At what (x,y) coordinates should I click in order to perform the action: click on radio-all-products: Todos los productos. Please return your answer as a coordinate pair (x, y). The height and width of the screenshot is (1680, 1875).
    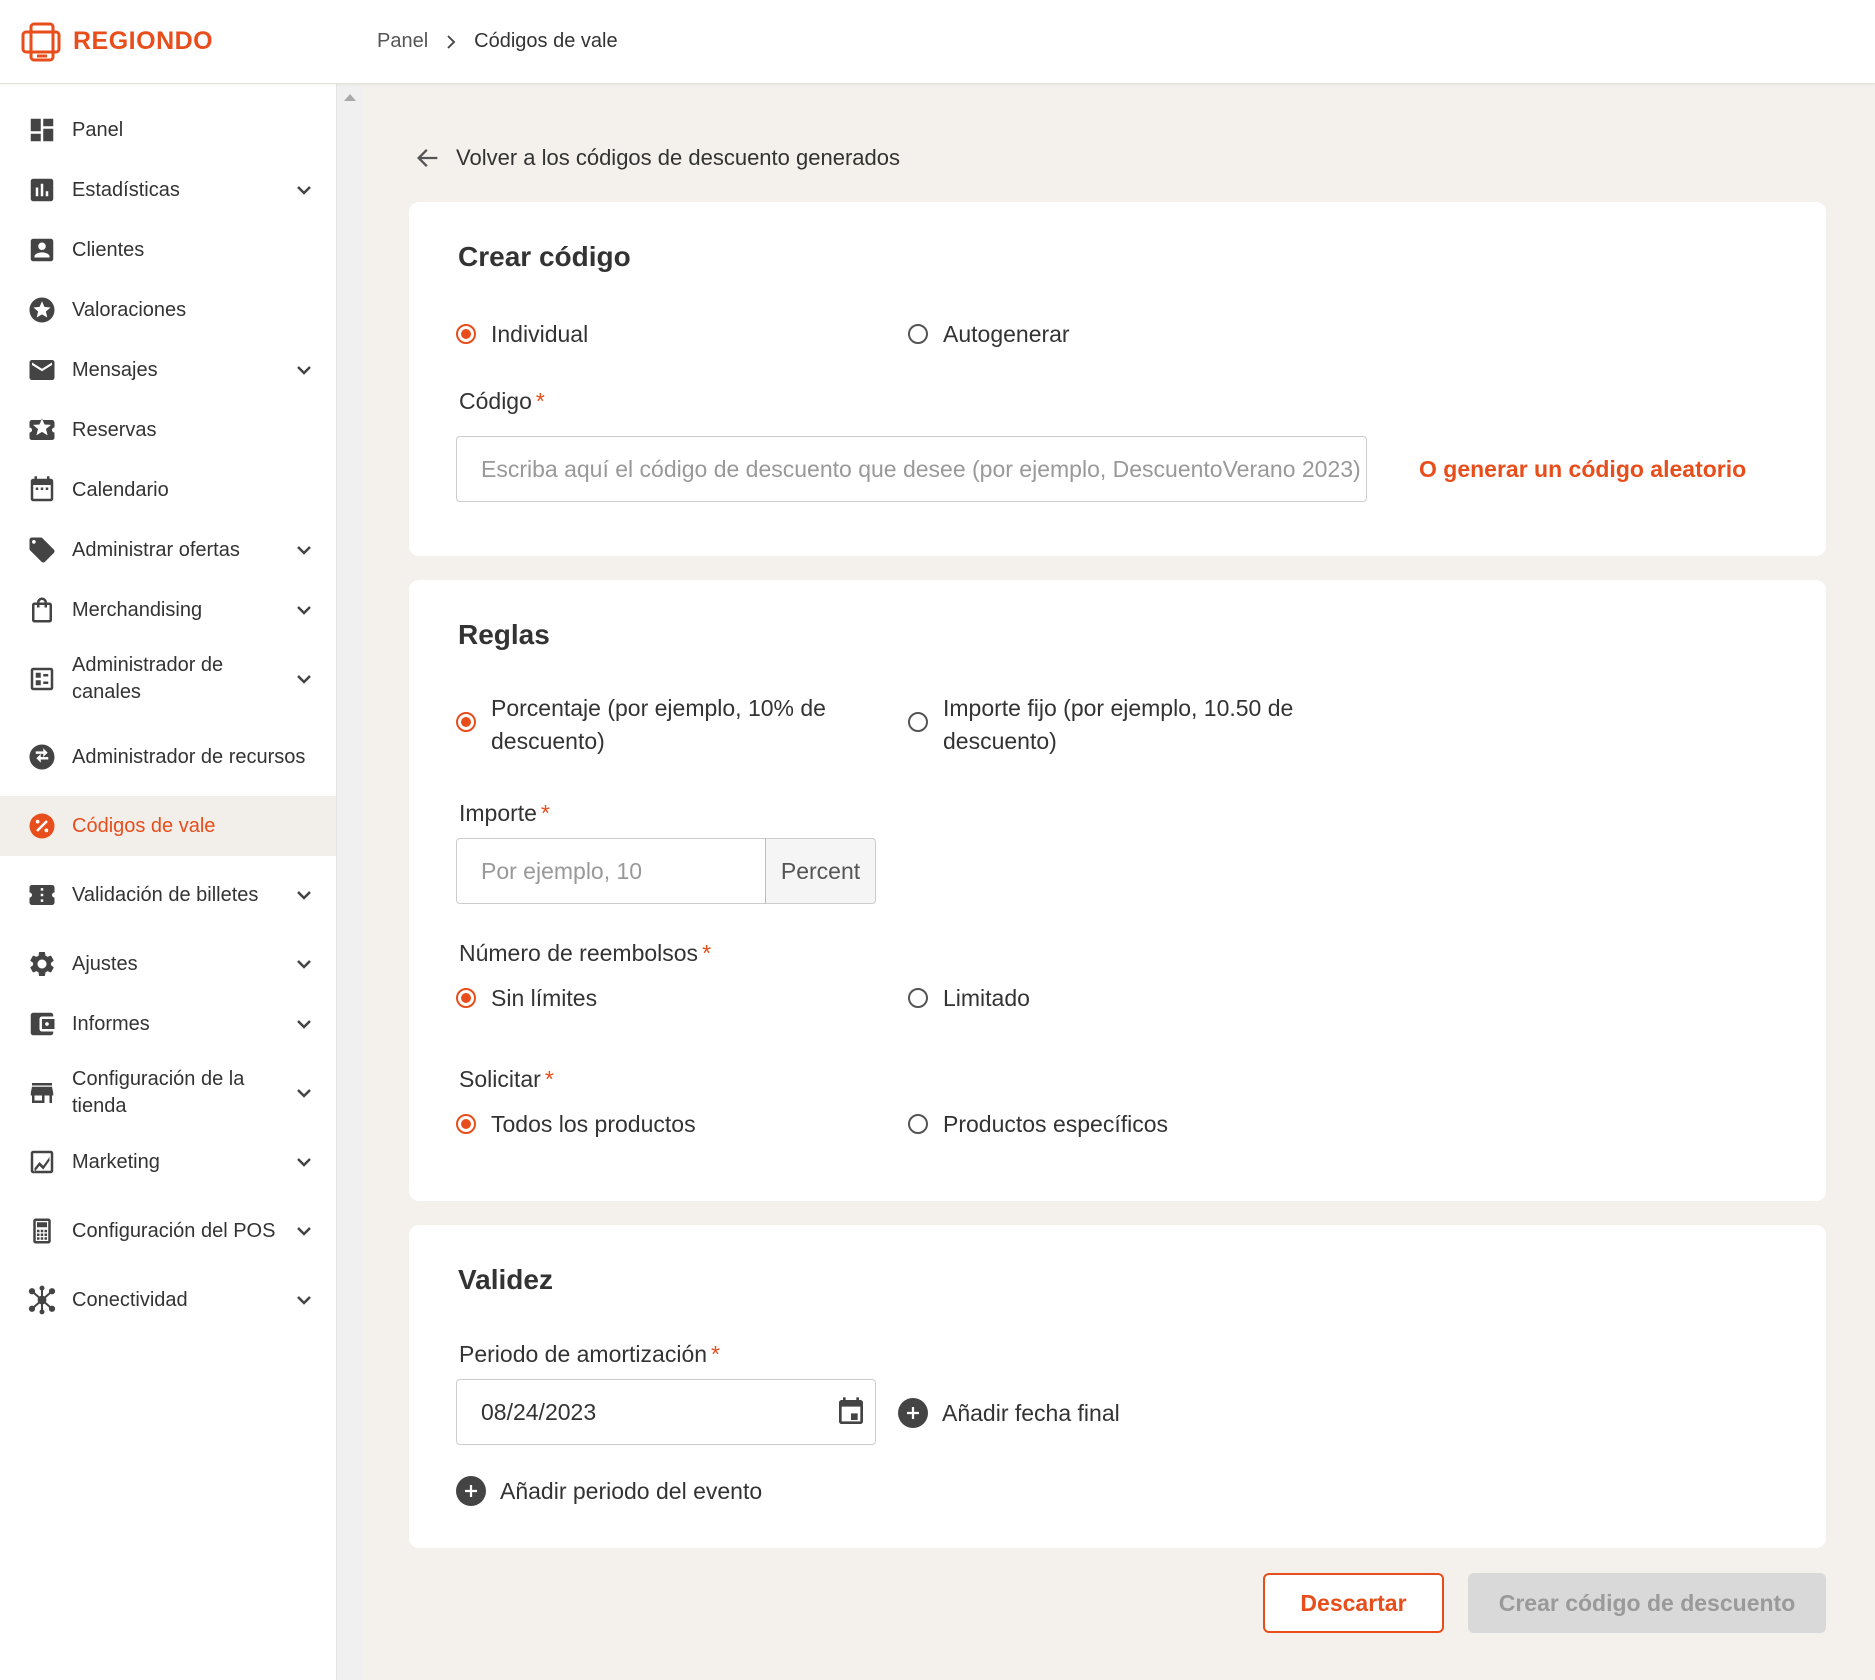
    Looking at the image, I should click on (576, 1124).